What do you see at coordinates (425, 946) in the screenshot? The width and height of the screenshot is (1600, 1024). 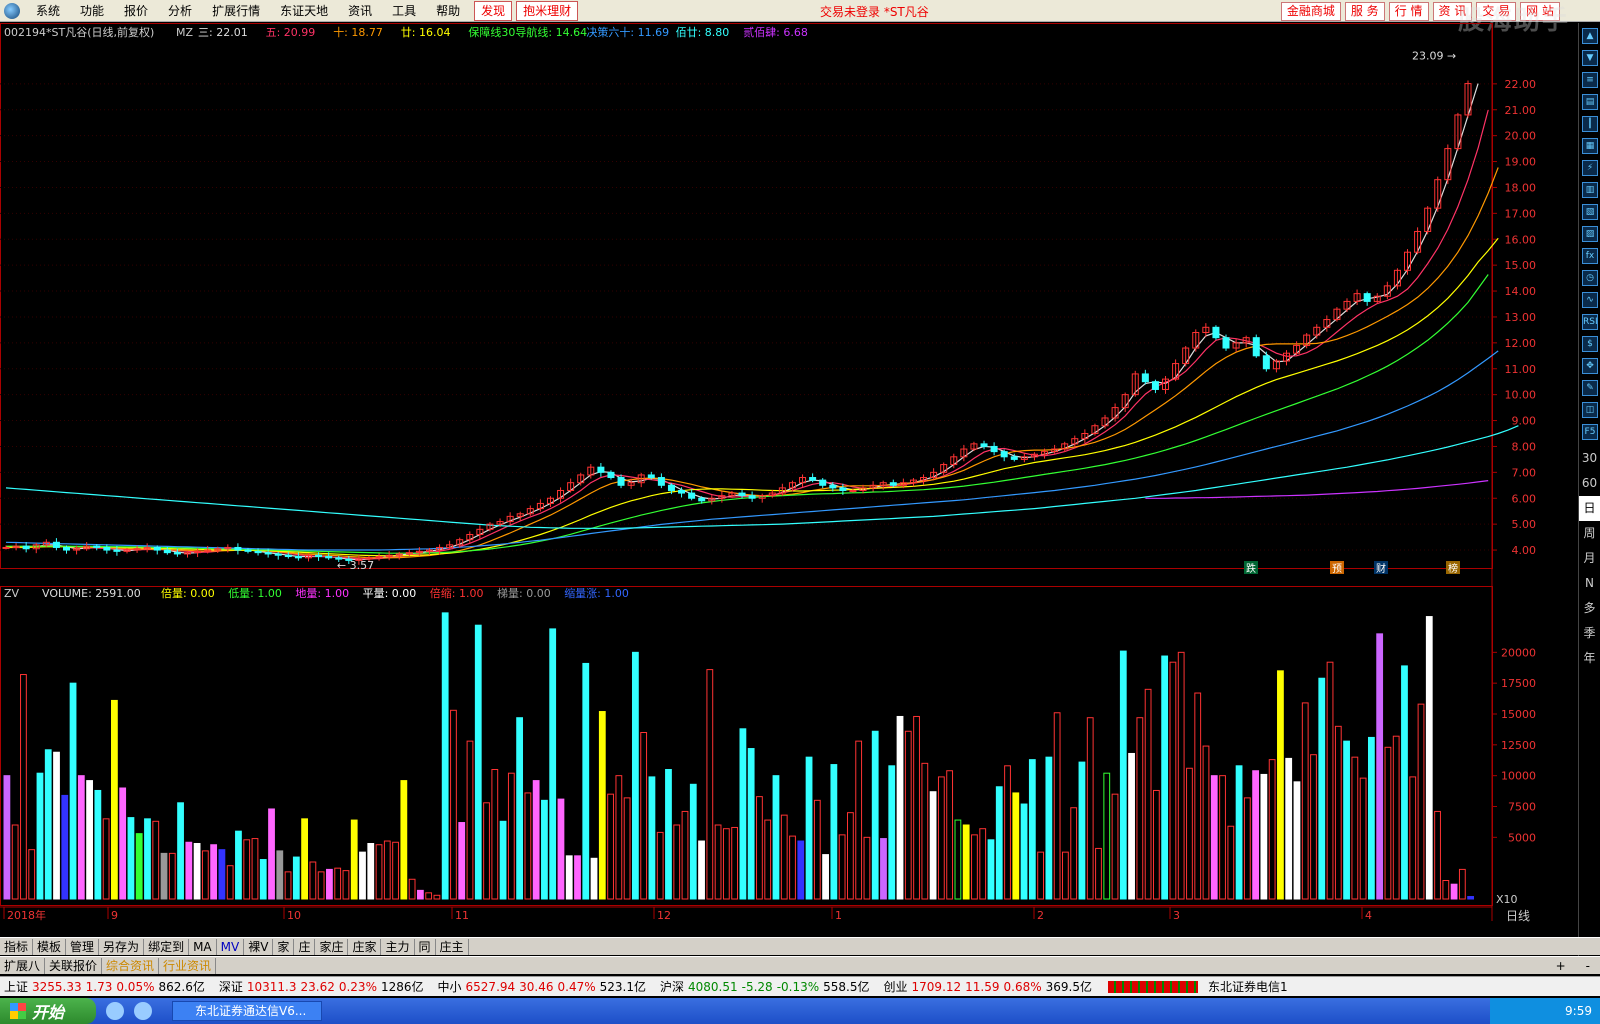 I see `tab-tong: 同` at bounding box center [425, 946].